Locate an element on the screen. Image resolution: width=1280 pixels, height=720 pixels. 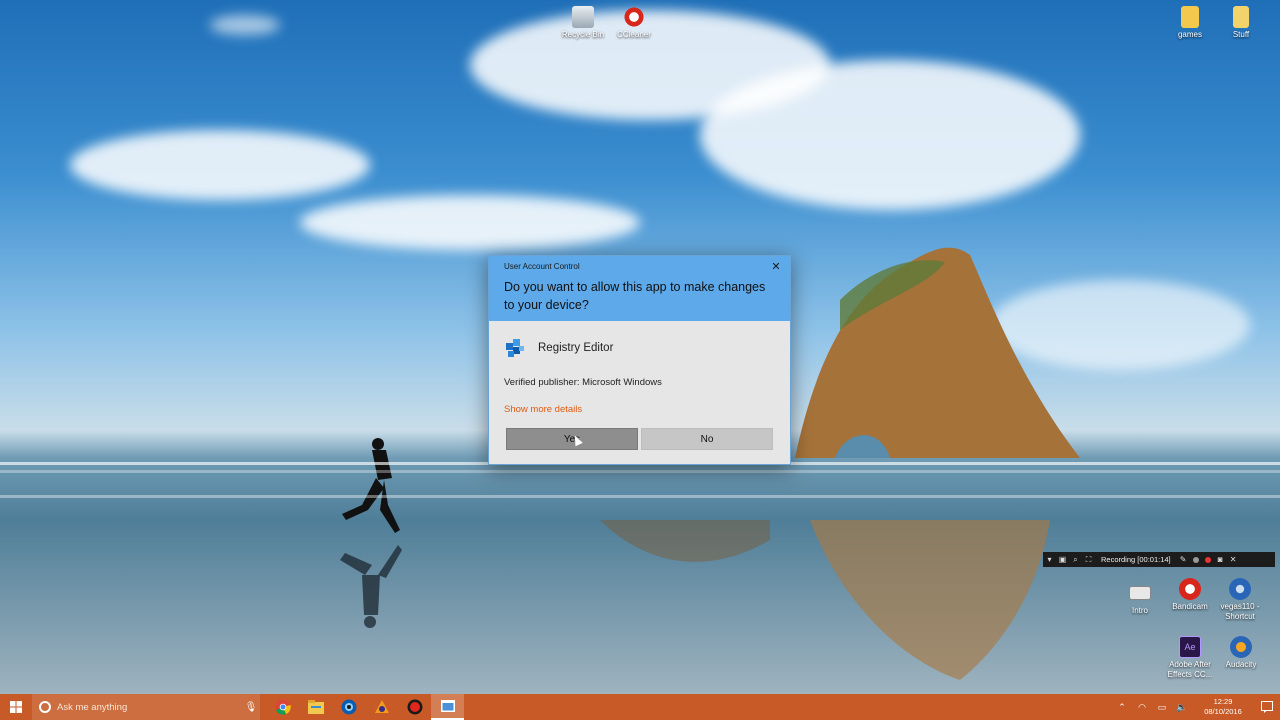
taskbar-edge is located at coordinates (348, 707).